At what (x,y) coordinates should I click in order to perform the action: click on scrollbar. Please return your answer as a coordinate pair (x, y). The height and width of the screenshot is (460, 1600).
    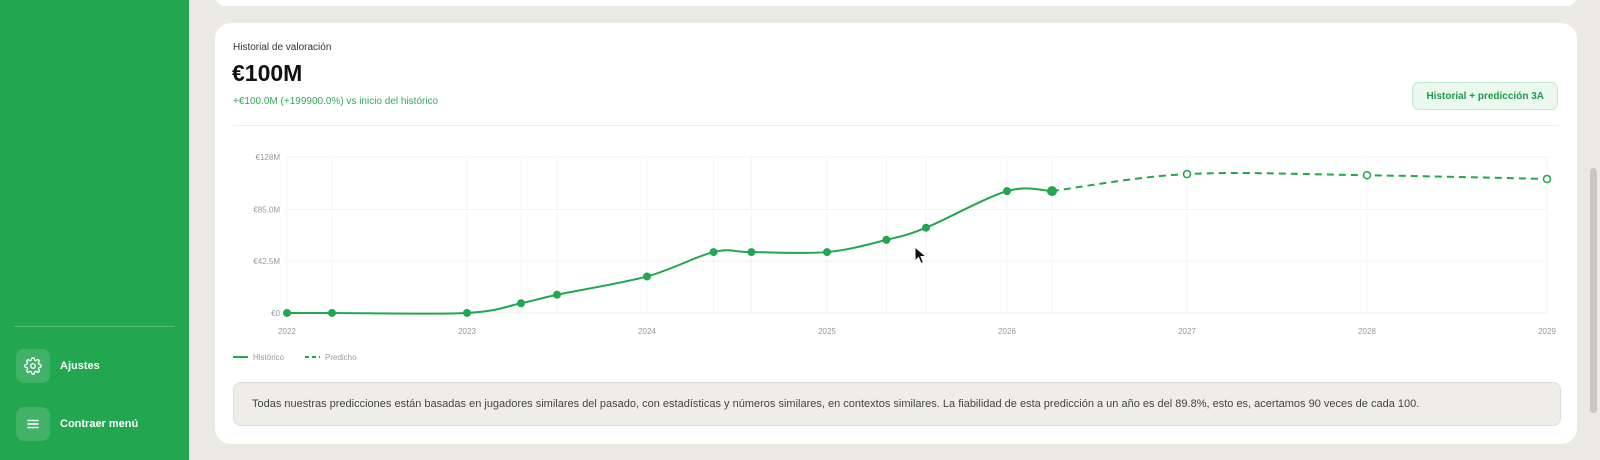
    Looking at the image, I should click on (1593, 290).